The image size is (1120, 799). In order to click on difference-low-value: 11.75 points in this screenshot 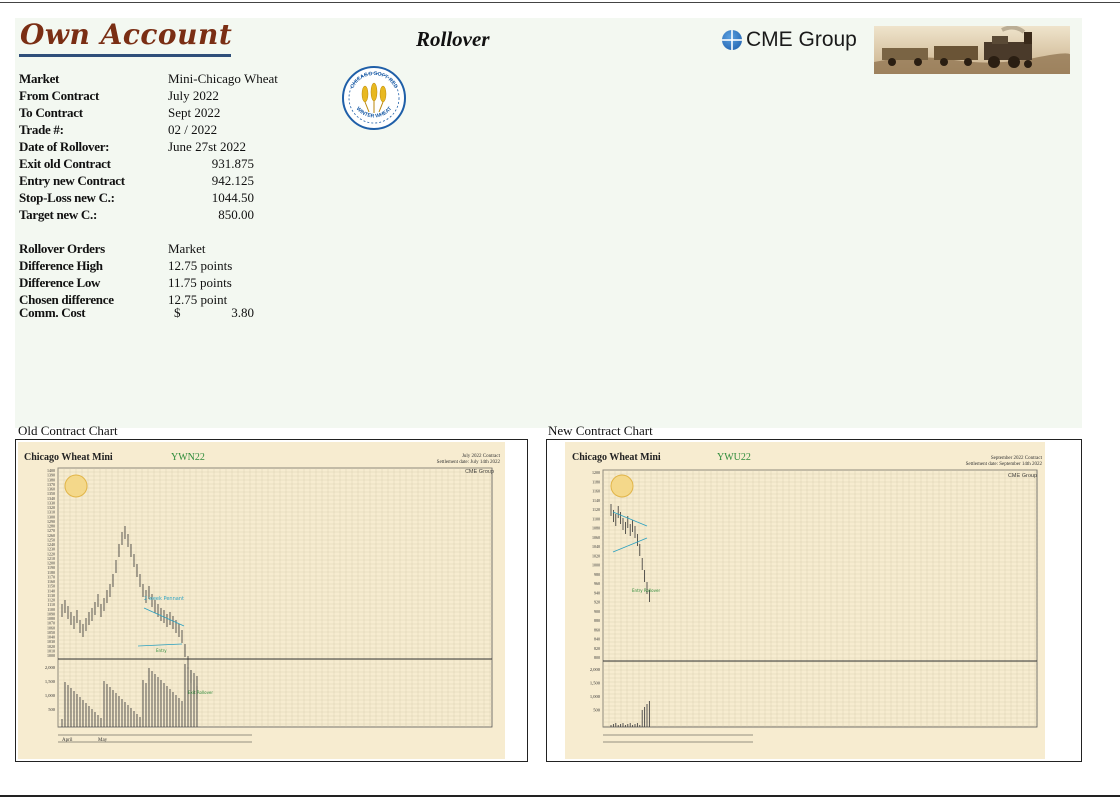, I will do `click(200, 282)`.